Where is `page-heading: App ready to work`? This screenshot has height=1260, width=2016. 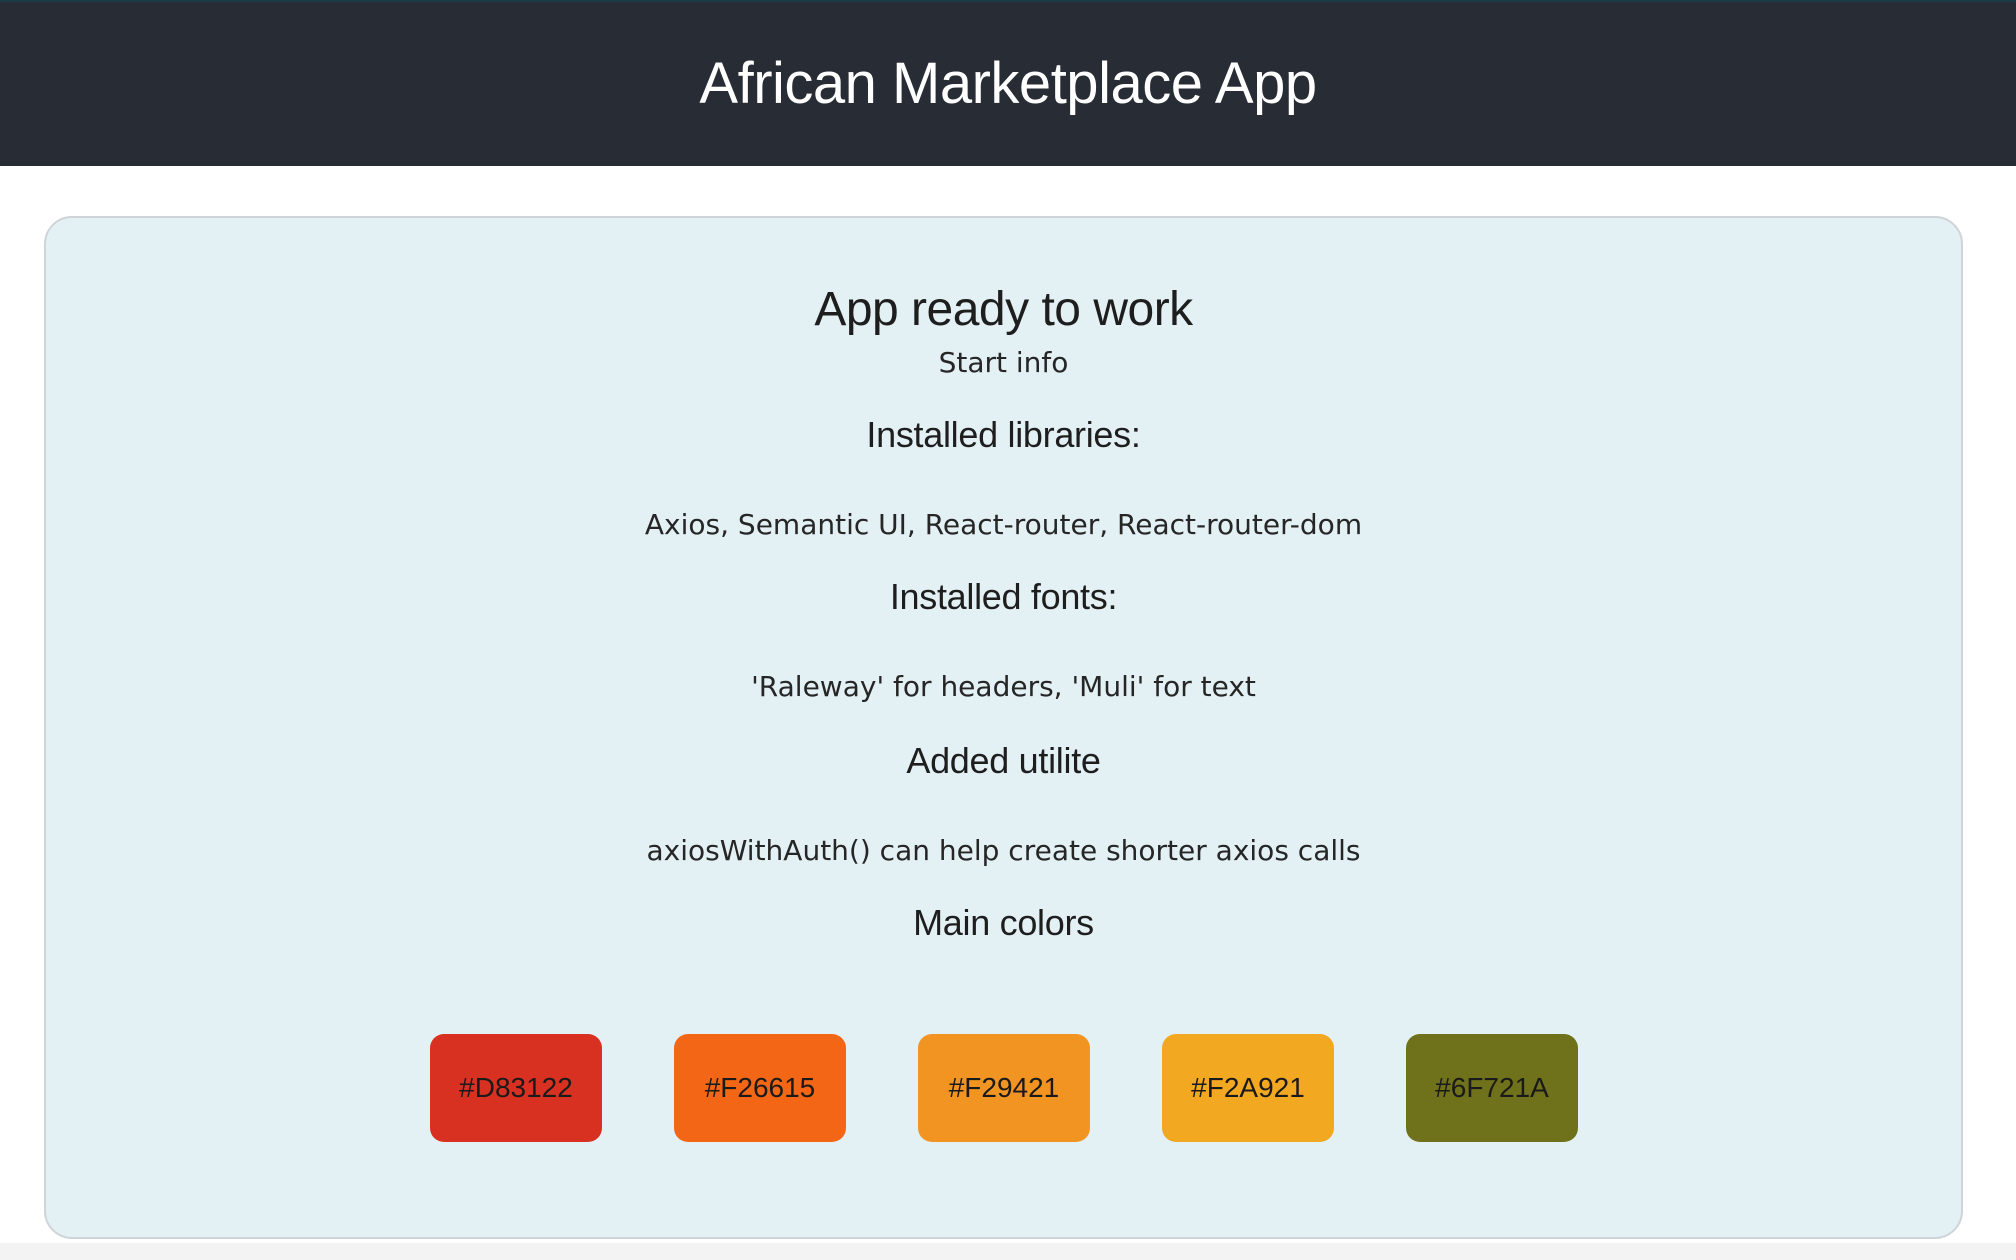 page-heading: App ready to work is located at coordinates (1003, 309).